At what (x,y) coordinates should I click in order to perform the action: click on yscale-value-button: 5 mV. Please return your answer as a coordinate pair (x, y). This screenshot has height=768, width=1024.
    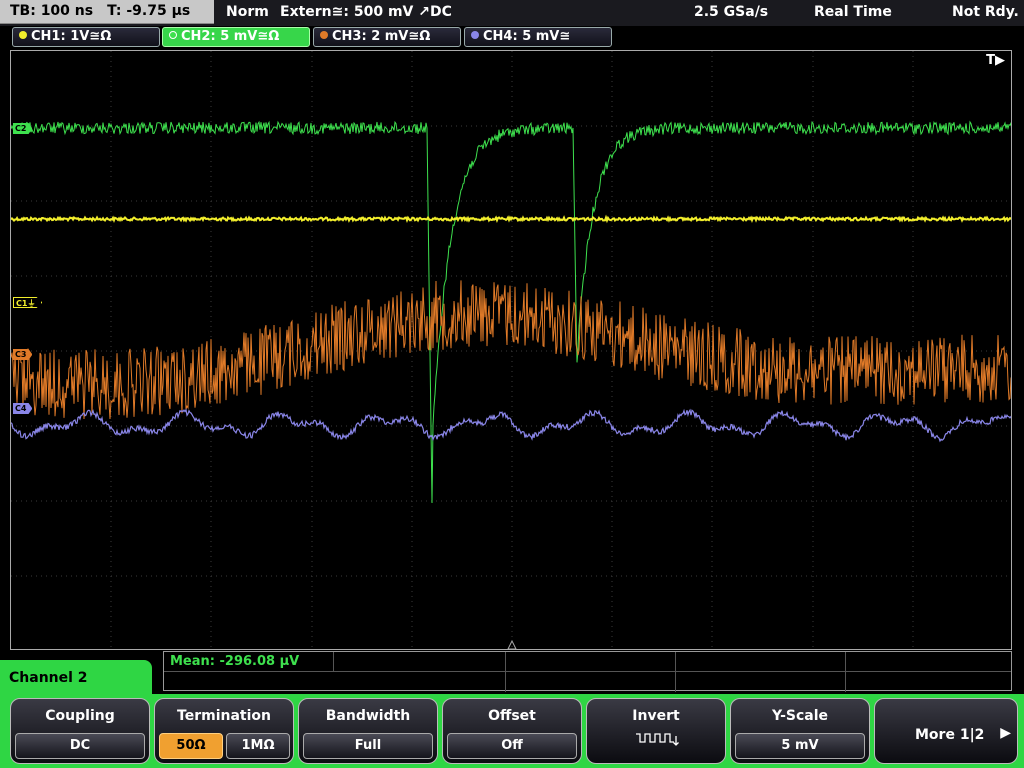
    Looking at the image, I should click on (800, 746).